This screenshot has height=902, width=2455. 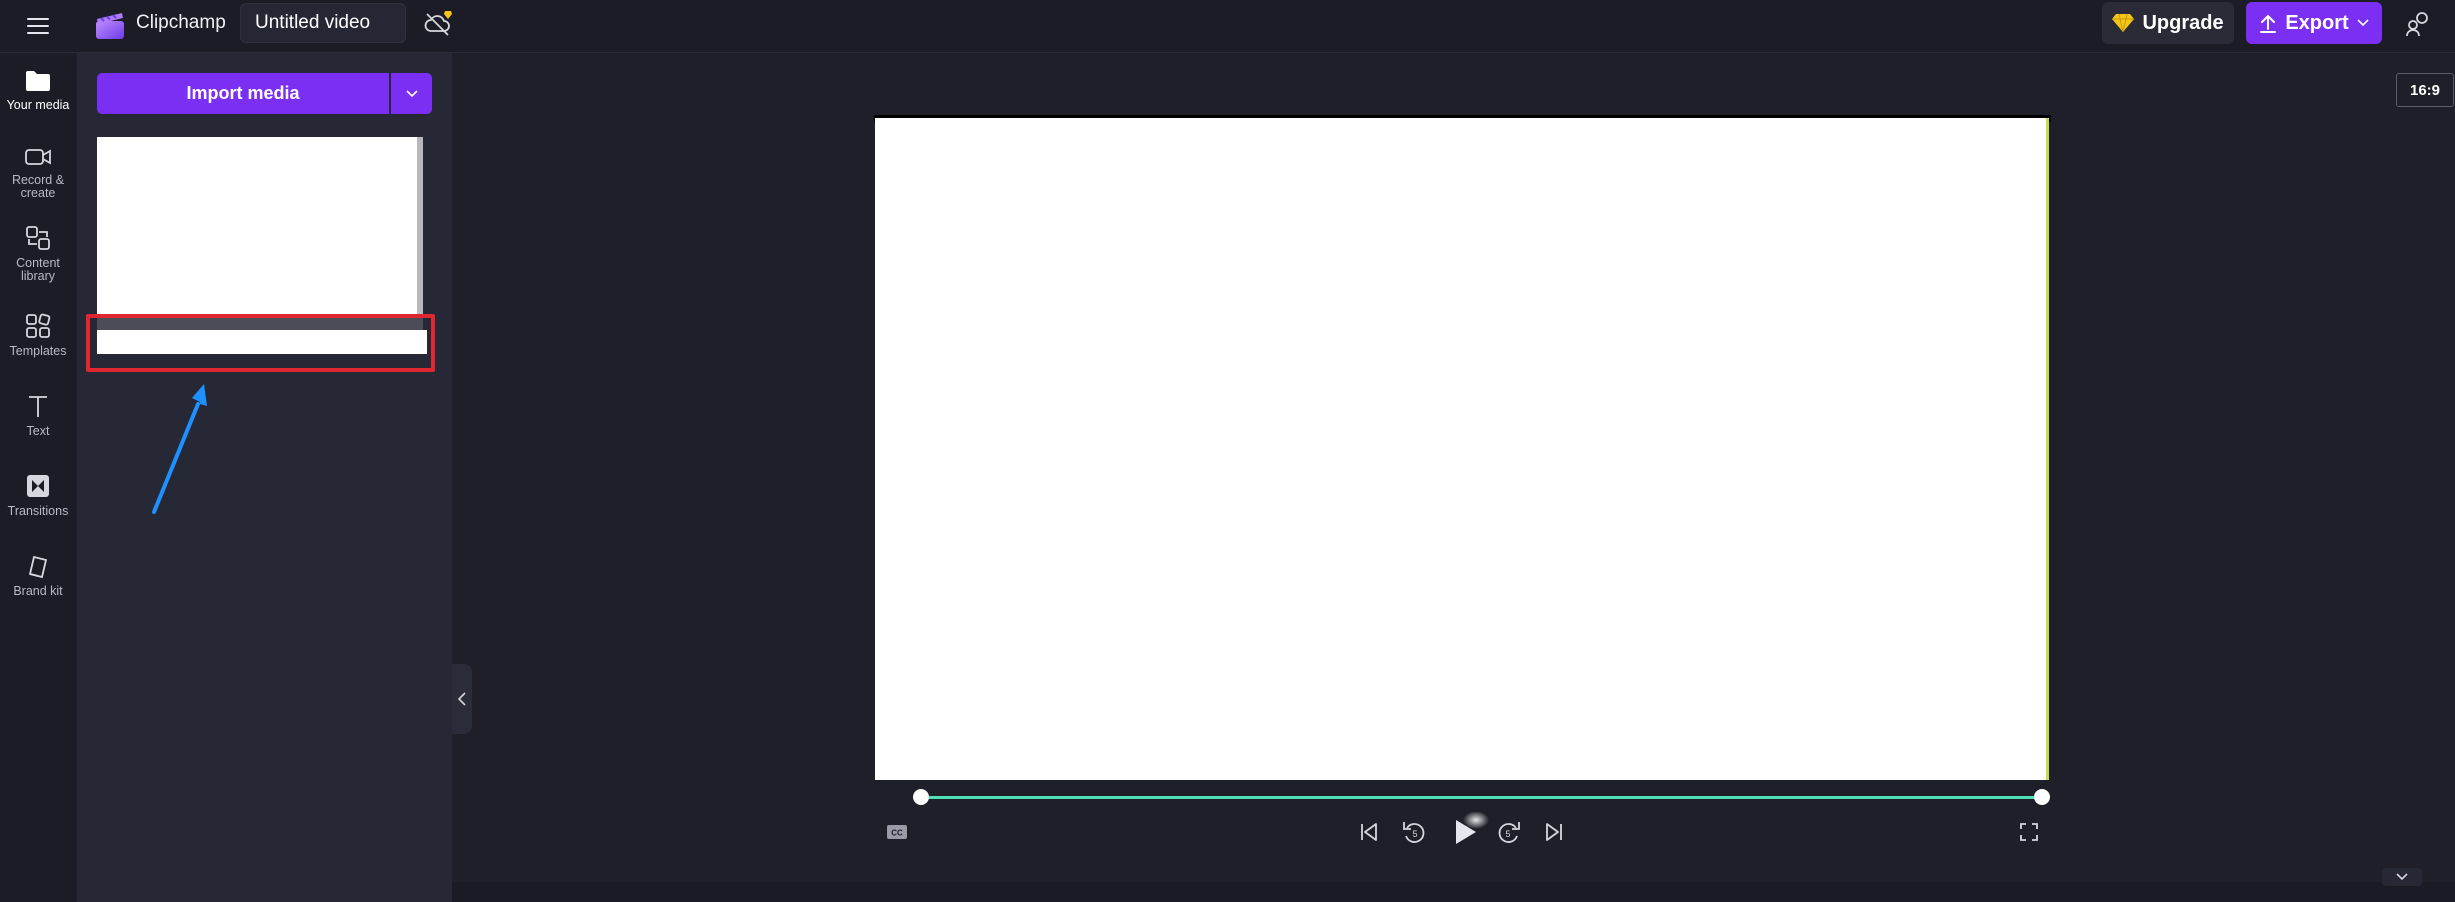 What do you see at coordinates (243, 93) in the screenshot?
I see `import-media-button: Import media` at bounding box center [243, 93].